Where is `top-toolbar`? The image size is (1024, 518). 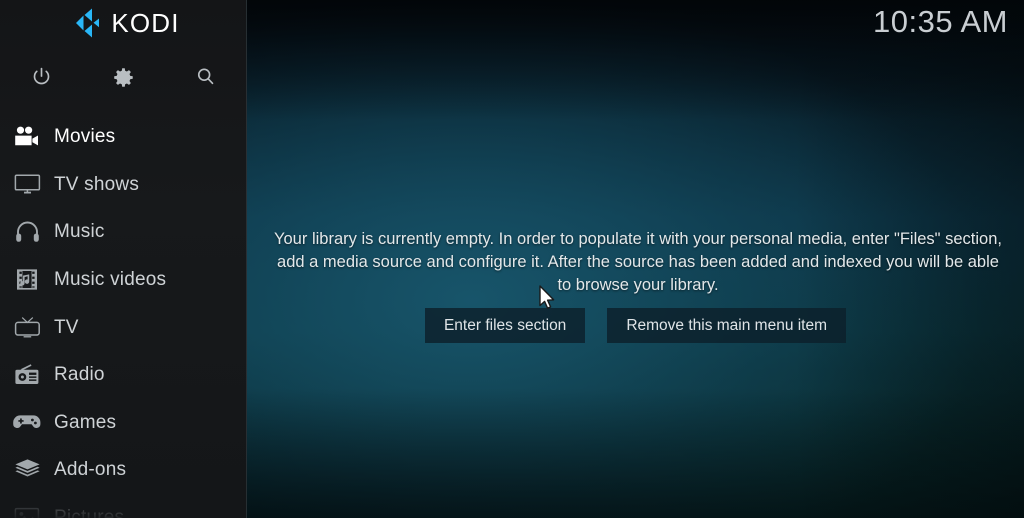 top-toolbar is located at coordinates (123, 76).